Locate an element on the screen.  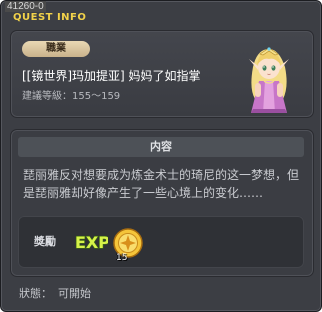
svg-text: EXP is located at coordinates (91, 242).